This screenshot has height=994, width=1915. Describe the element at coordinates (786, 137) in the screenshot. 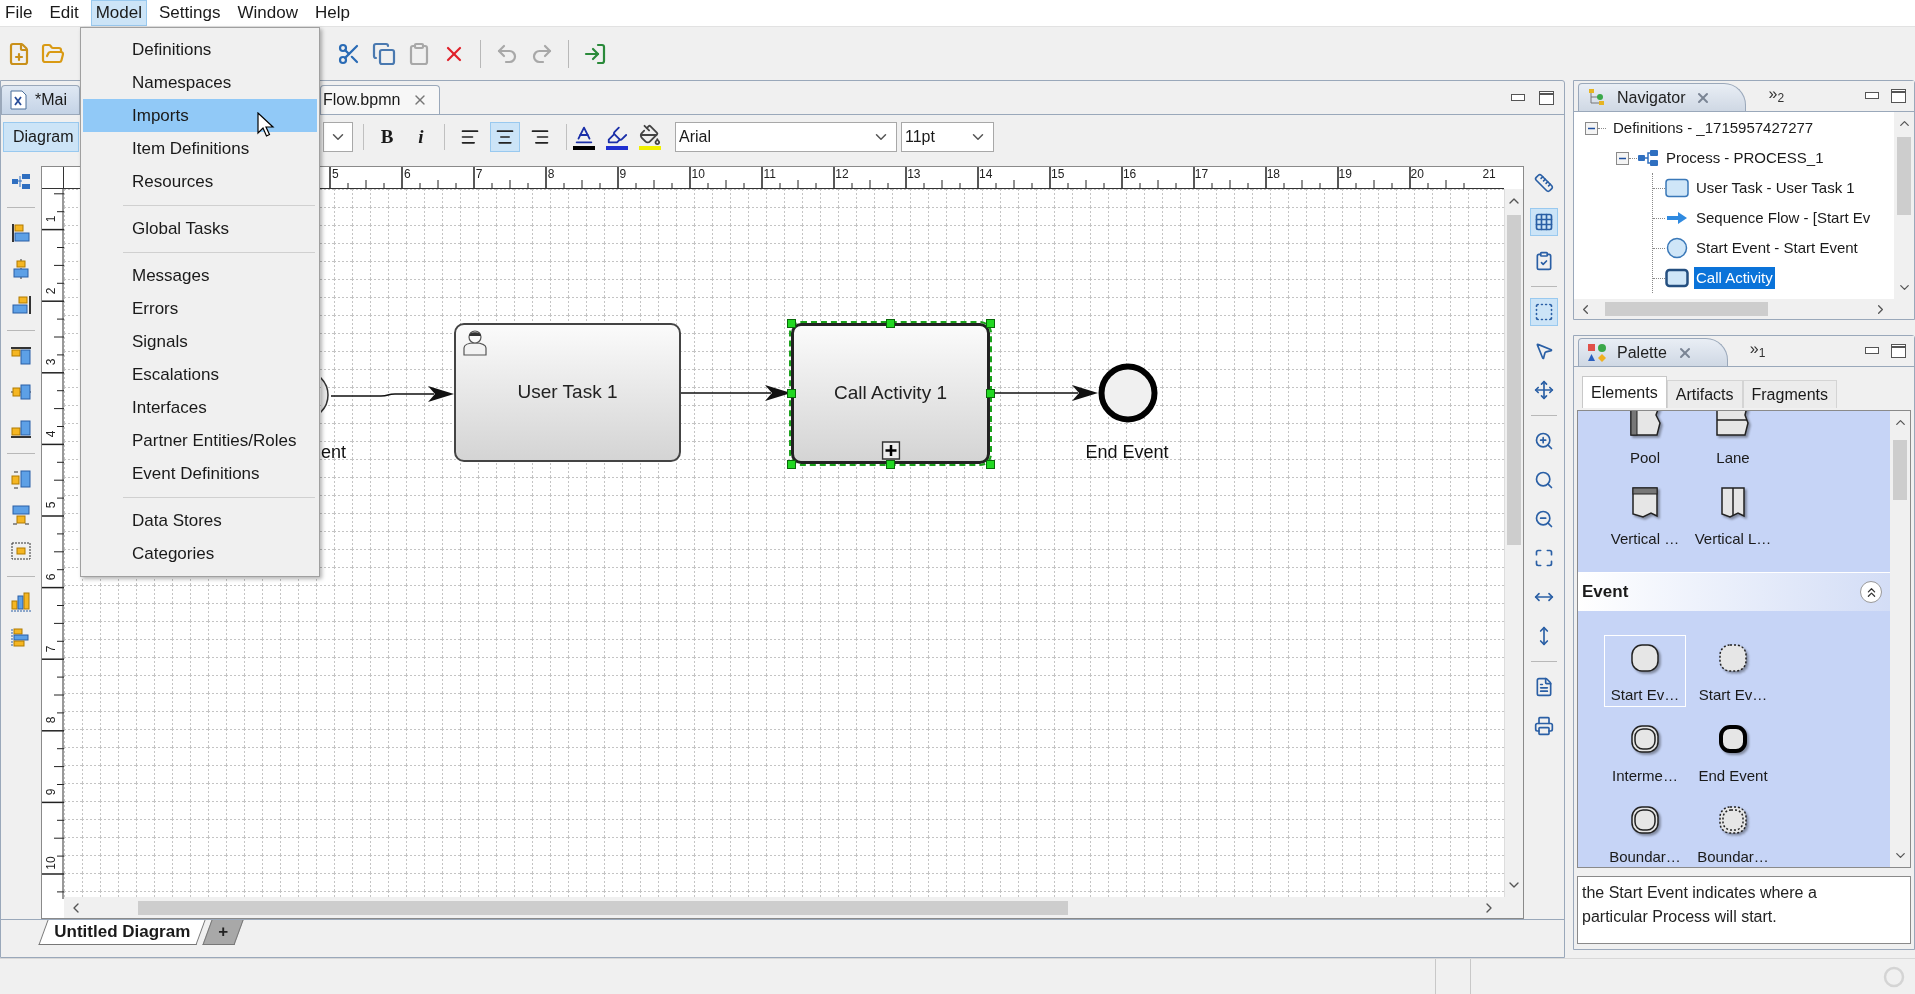

I see `font-family-combo: Arial` at that location.